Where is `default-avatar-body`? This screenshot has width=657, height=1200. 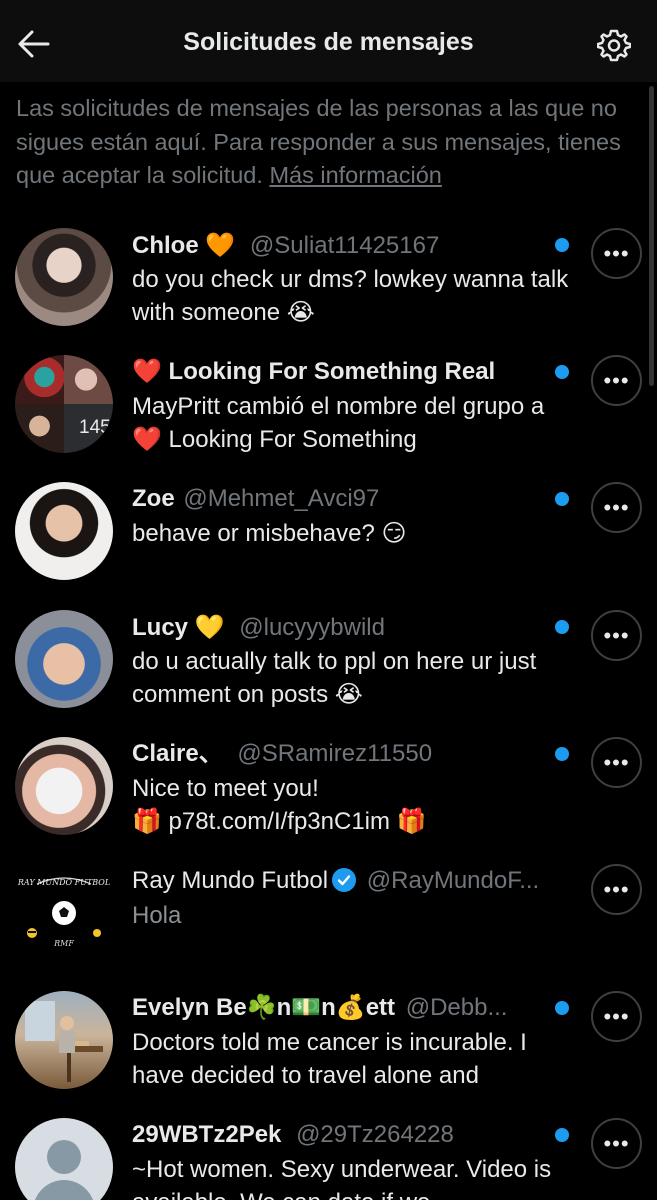
default-avatar-body is located at coordinates (64, 1190).